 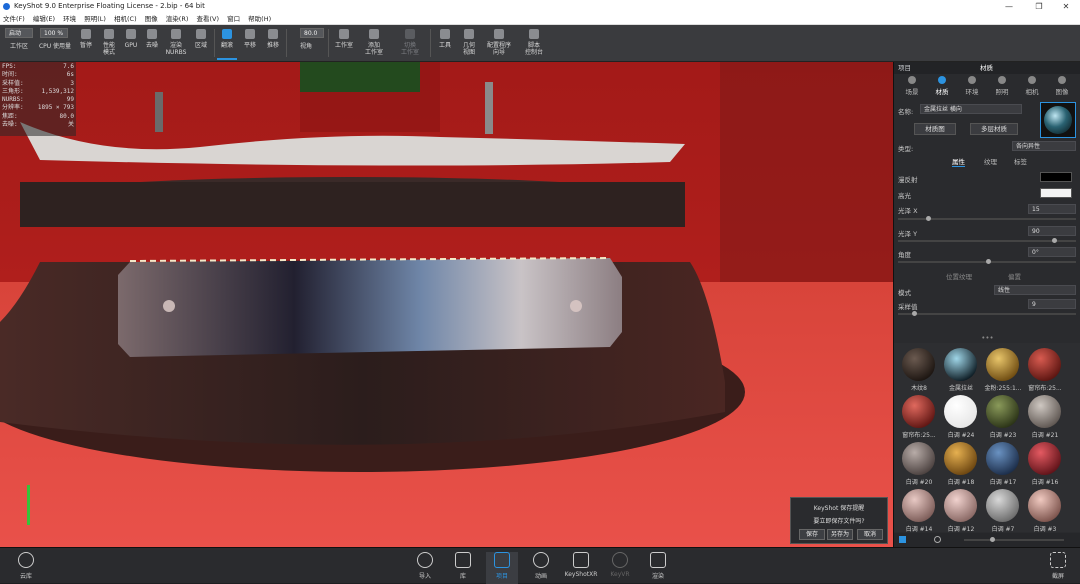 I want to click on roughness-x-field: 15, so click(x=1052, y=209).